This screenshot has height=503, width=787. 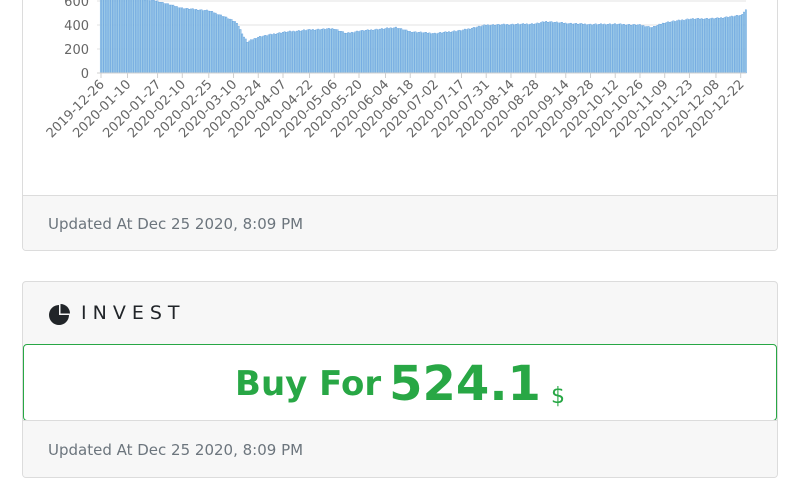 What do you see at coordinates (308, 384) in the screenshot?
I see `buy-label: Buy For` at bounding box center [308, 384].